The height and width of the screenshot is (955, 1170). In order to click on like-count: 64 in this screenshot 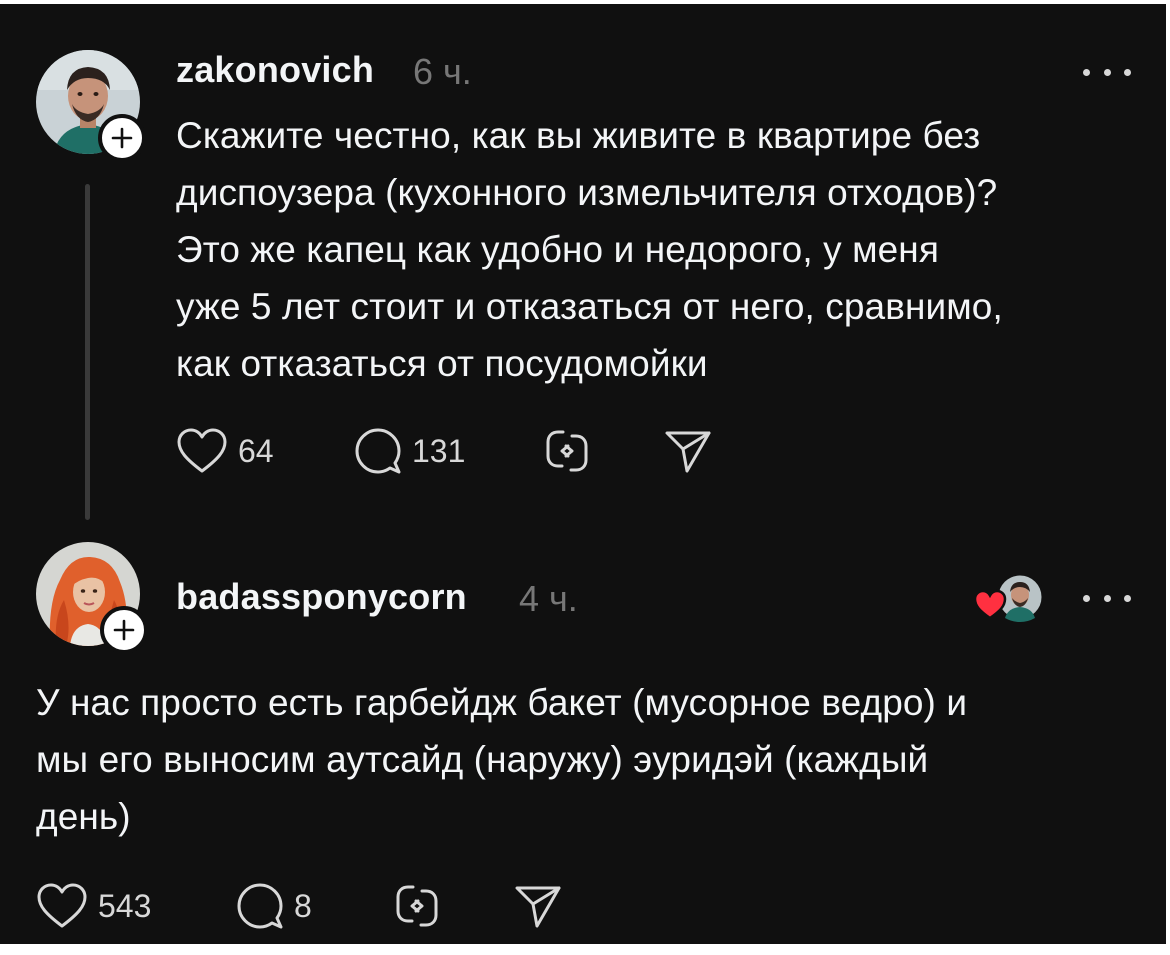, I will do `click(256, 450)`.